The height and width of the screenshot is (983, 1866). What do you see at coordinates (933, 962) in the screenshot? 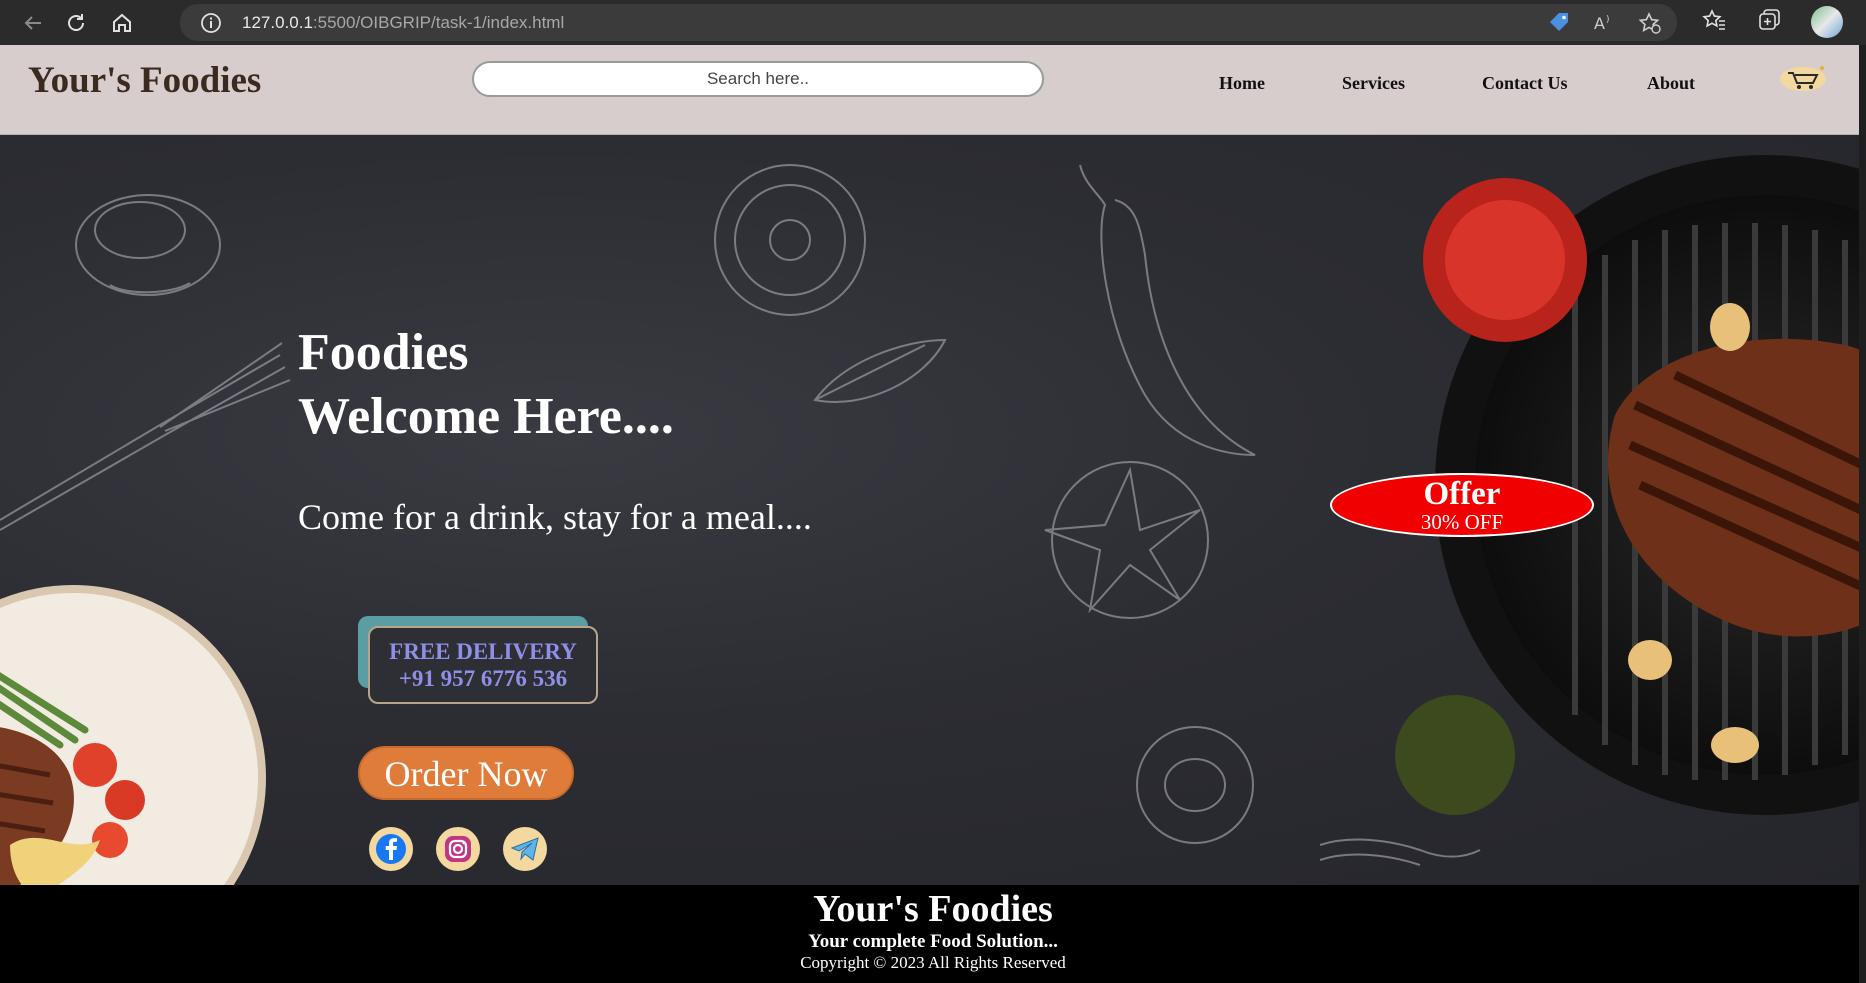
I see `footer-copyright: Copyright © 2023 All Rights Reserved` at bounding box center [933, 962].